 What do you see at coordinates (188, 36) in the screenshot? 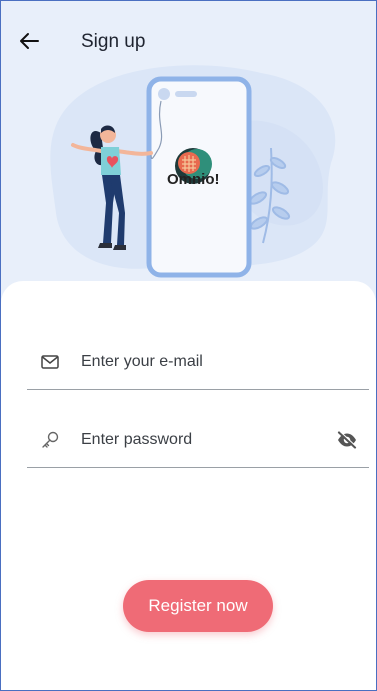
I see `app-bar: Sign up` at bounding box center [188, 36].